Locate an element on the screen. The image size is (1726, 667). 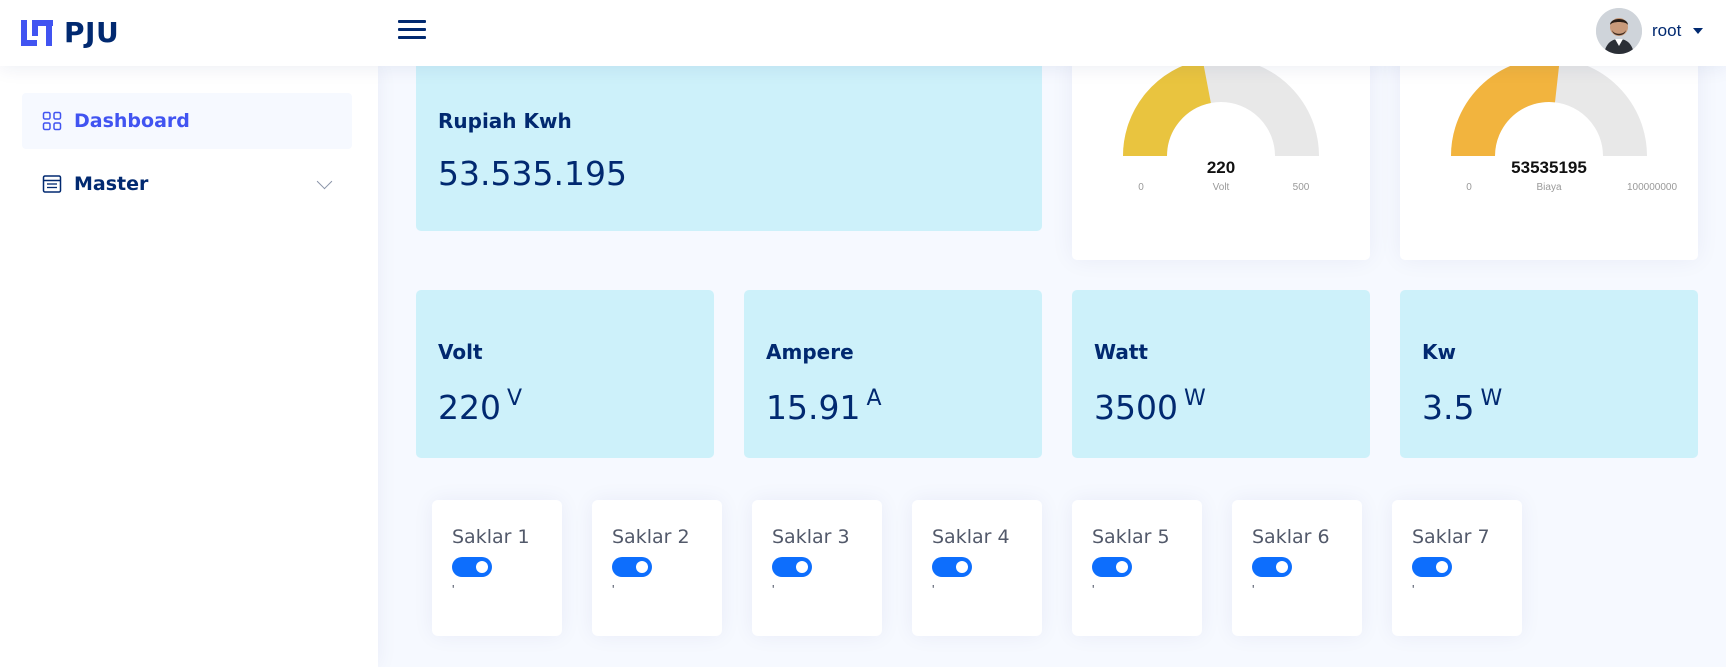
metric-value: 3500 is located at coordinates (1136, 407).